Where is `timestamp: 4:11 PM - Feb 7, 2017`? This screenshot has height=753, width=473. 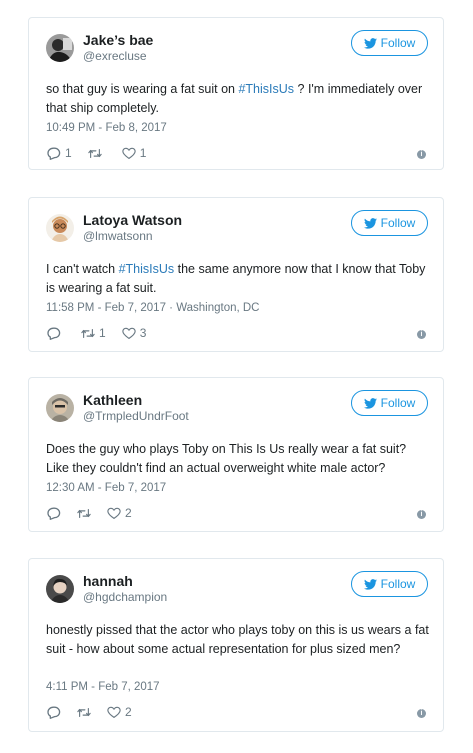 timestamp: 4:11 PM - Feb 7, 2017 is located at coordinates (103, 687).